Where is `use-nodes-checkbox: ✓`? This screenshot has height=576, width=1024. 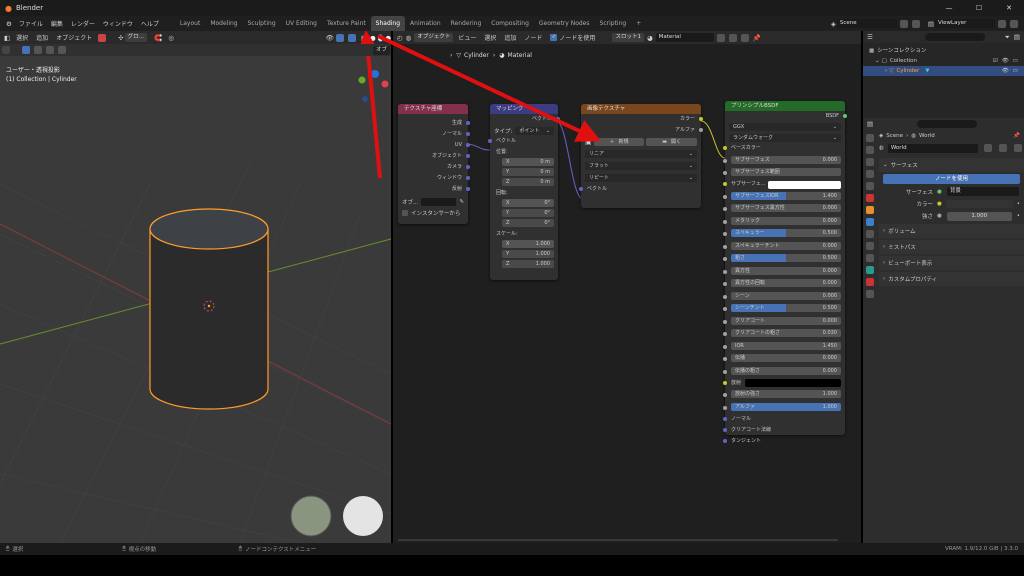
use-nodes-checkbox: ✓ is located at coordinates (554, 37).